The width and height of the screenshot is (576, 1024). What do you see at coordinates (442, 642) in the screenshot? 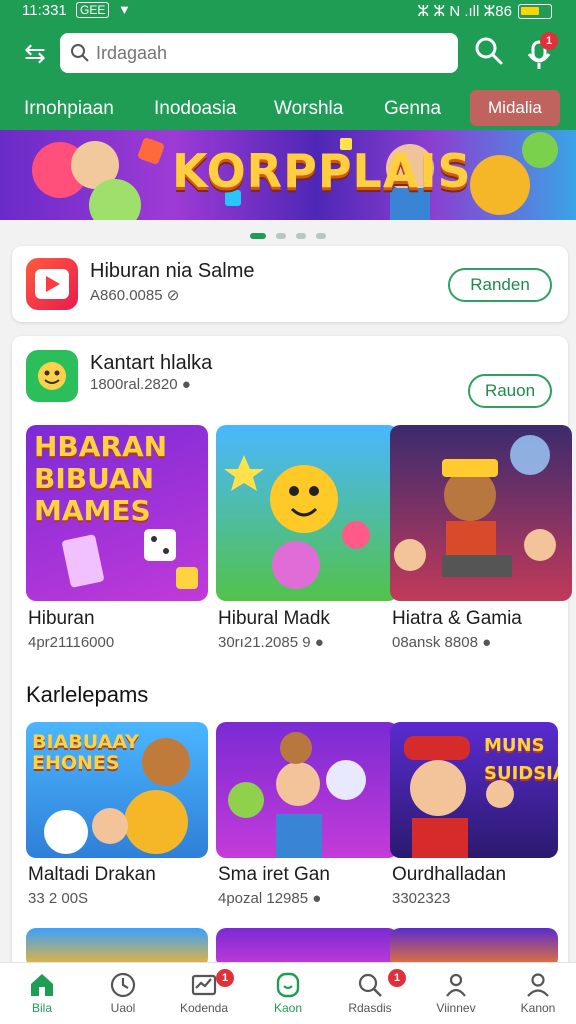
I see `tile-3-meta: 08ansk 8808 ●` at bounding box center [442, 642].